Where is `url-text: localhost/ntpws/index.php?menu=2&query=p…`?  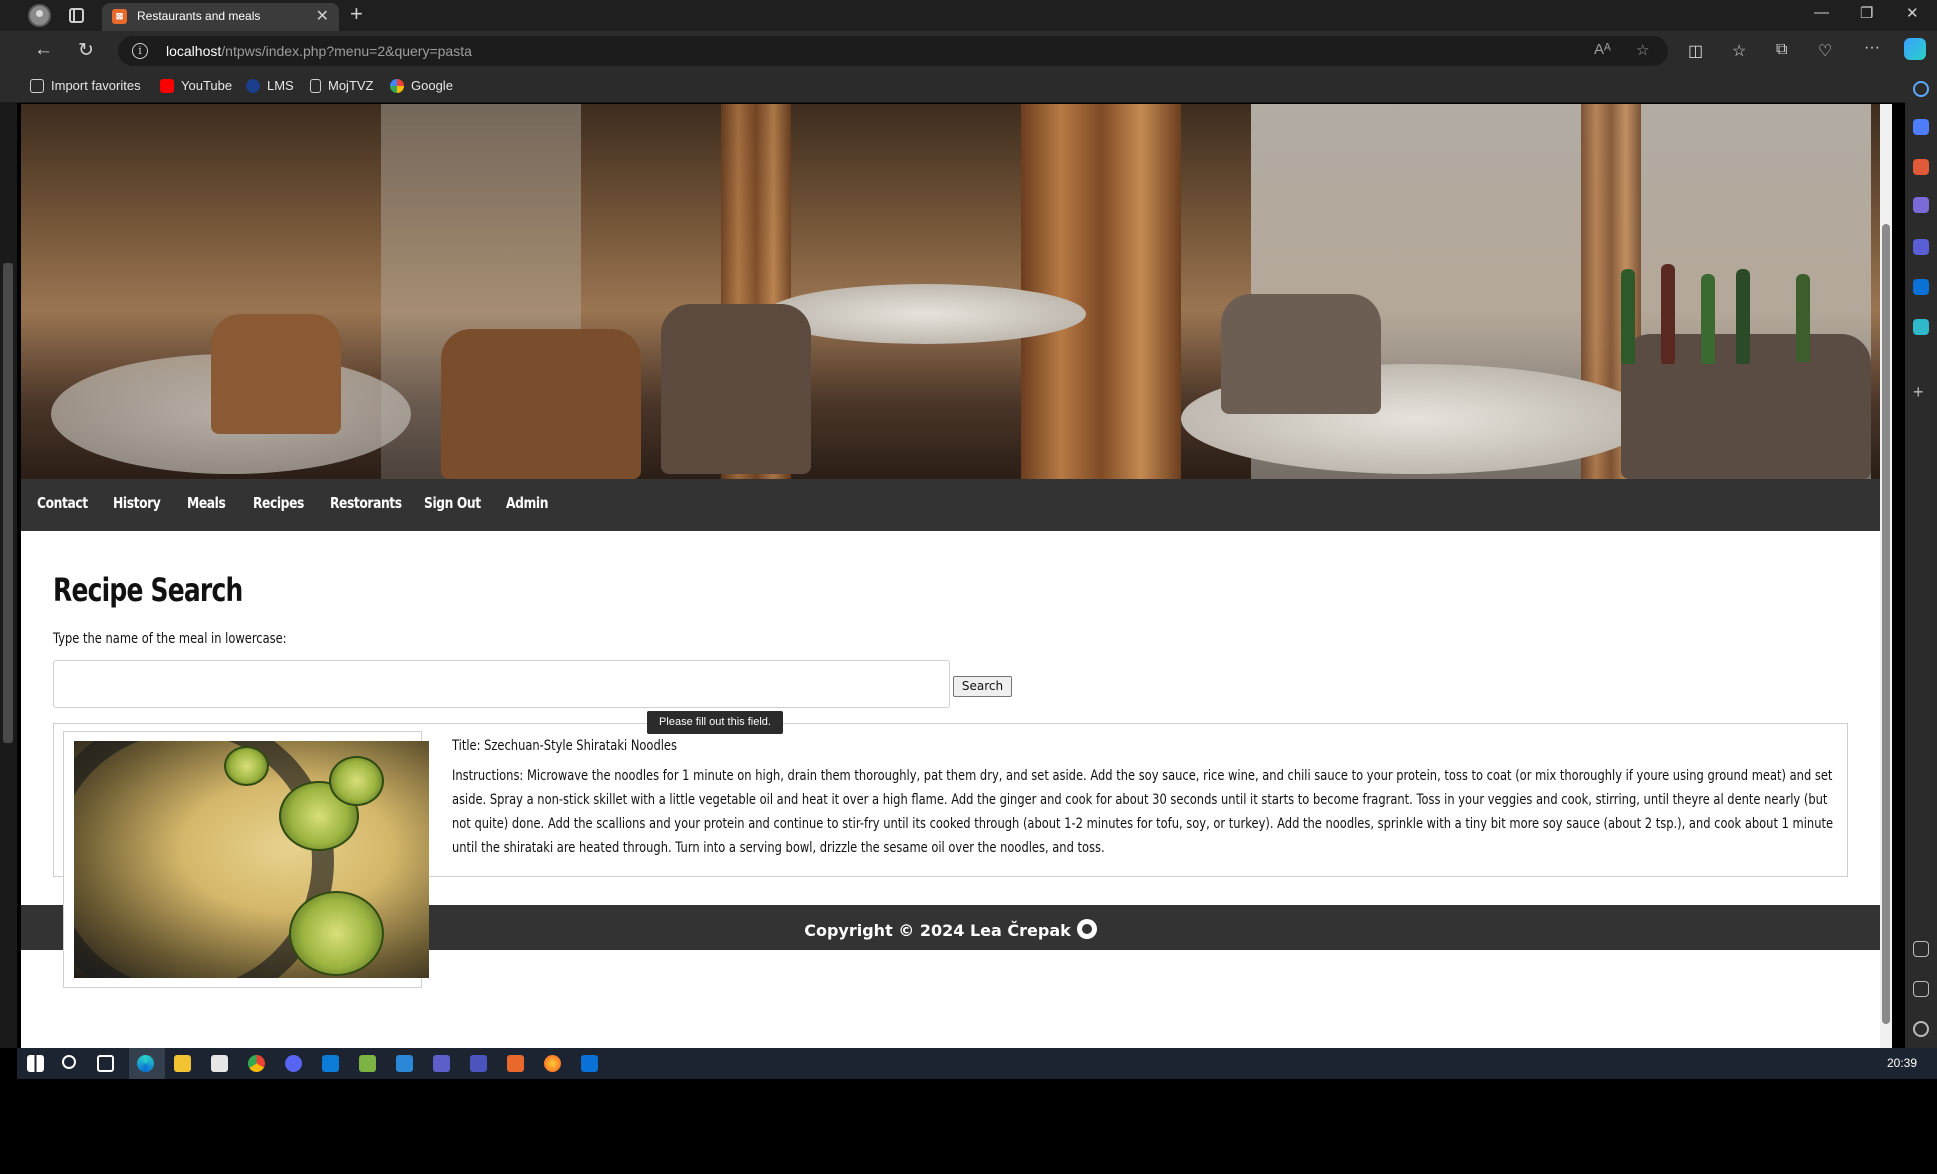
url-text: localhost/ntpws/index.php?menu=2&query=p… is located at coordinates (319, 51).